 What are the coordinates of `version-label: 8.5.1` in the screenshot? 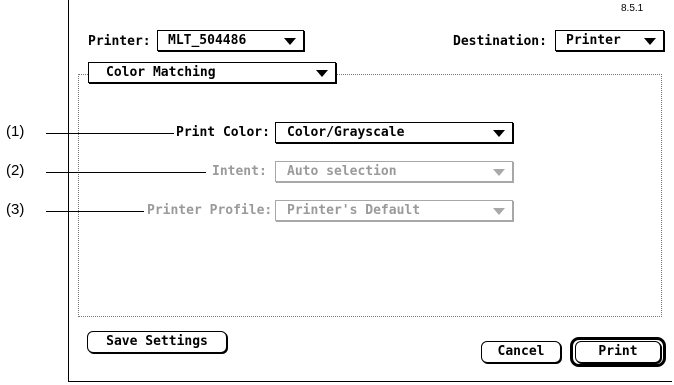 It's located at (632, 8).